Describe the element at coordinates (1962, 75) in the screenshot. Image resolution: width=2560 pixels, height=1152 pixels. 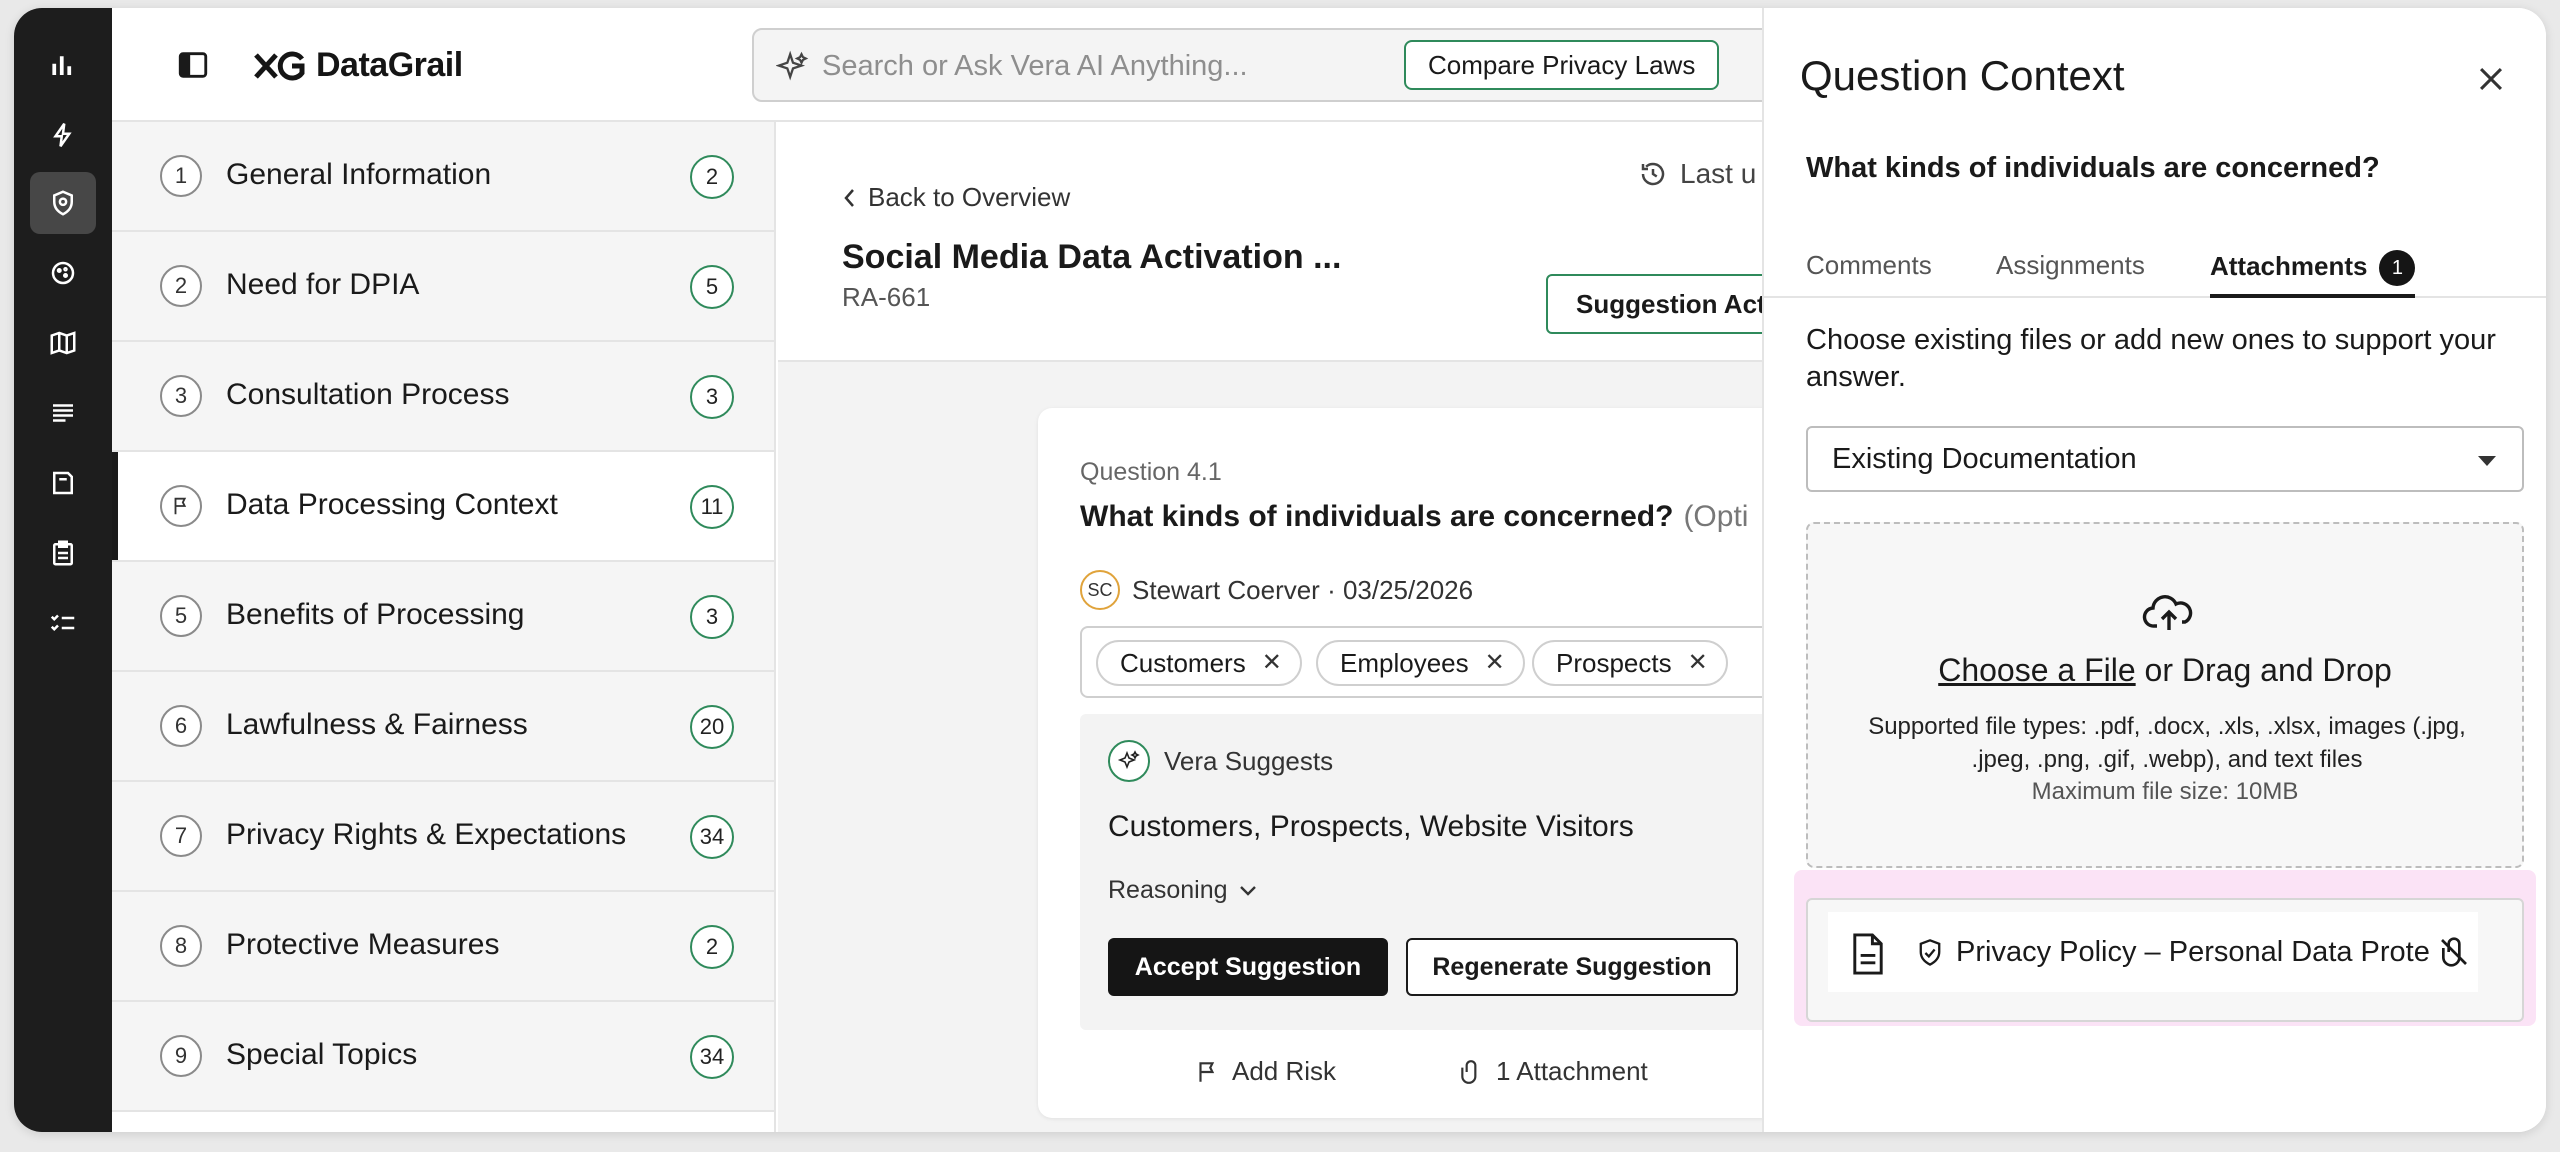
I see `panel-title: Question Context` at that location.